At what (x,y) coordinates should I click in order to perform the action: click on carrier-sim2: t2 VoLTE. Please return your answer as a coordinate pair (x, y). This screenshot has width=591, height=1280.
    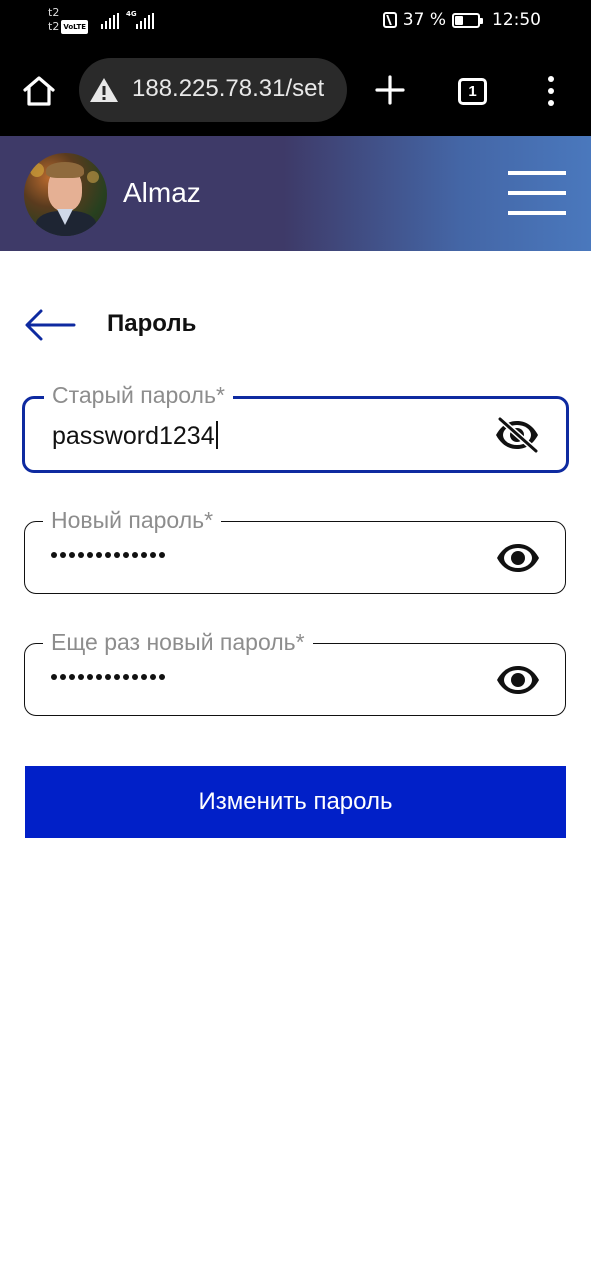
    Looking at the image, I should click on (68, 27).